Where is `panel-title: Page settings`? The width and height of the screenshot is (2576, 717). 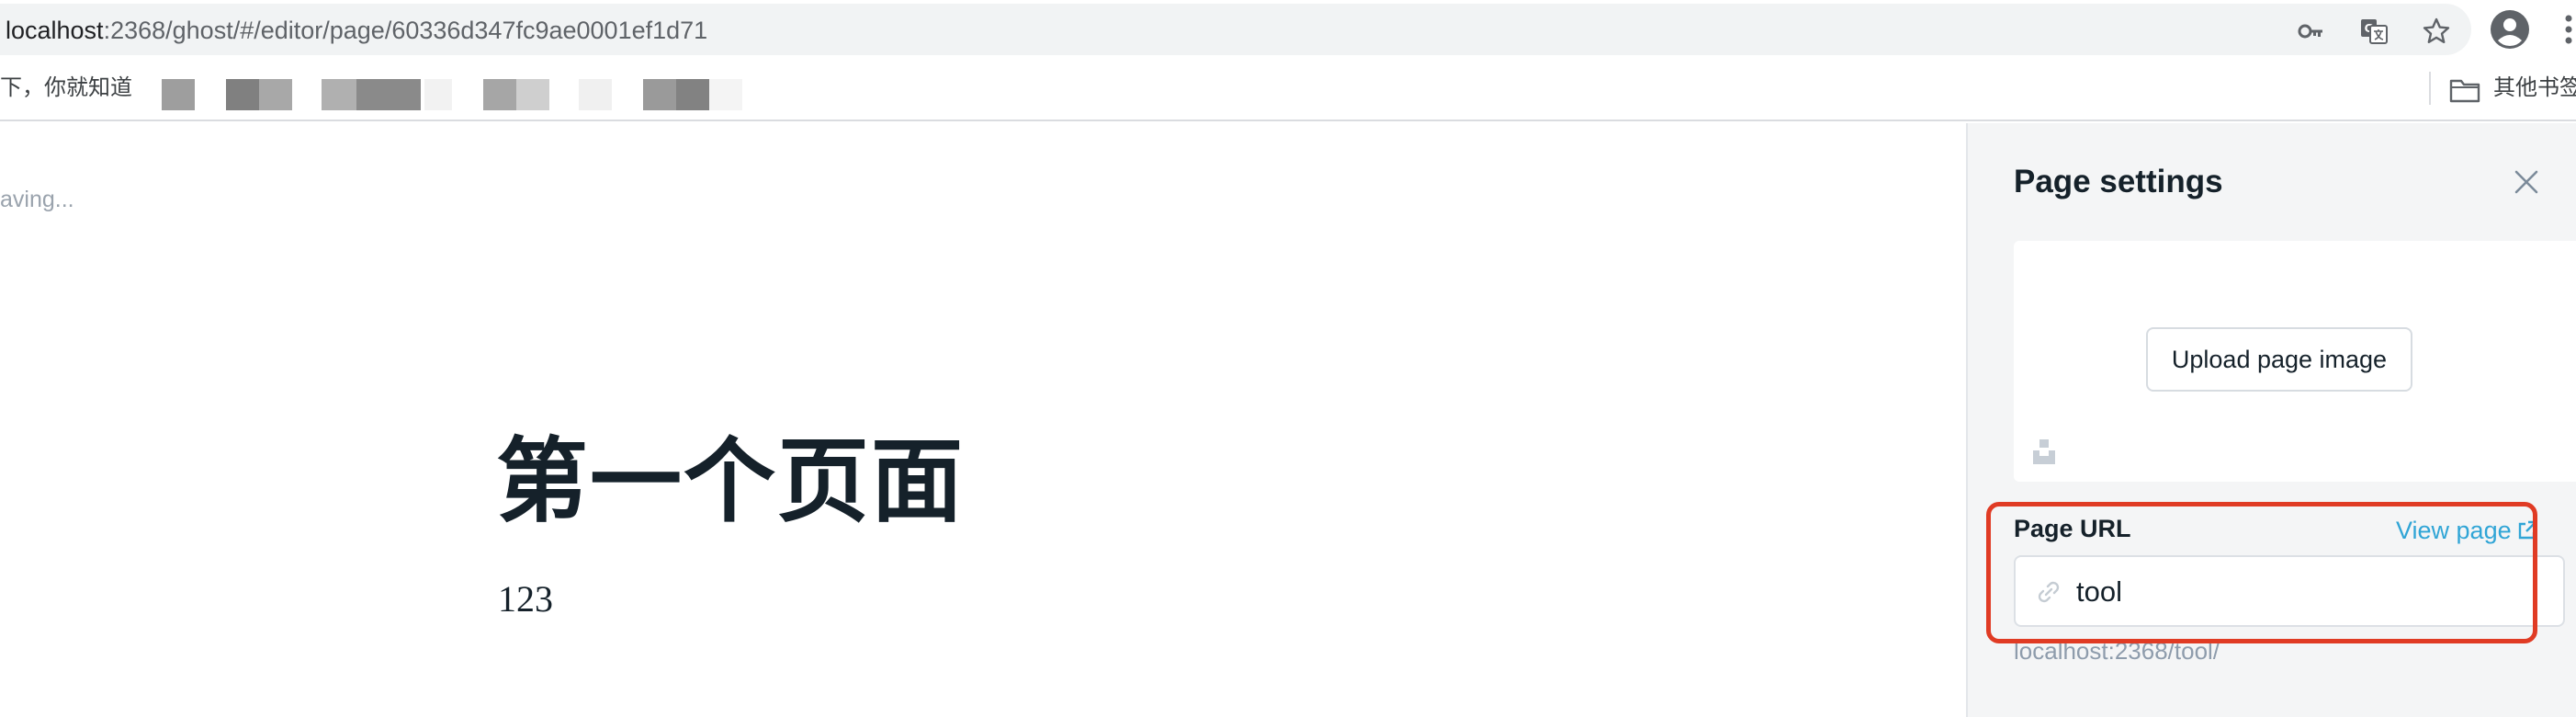 panel-title: Page settings is located at coordinates (2118, 181).